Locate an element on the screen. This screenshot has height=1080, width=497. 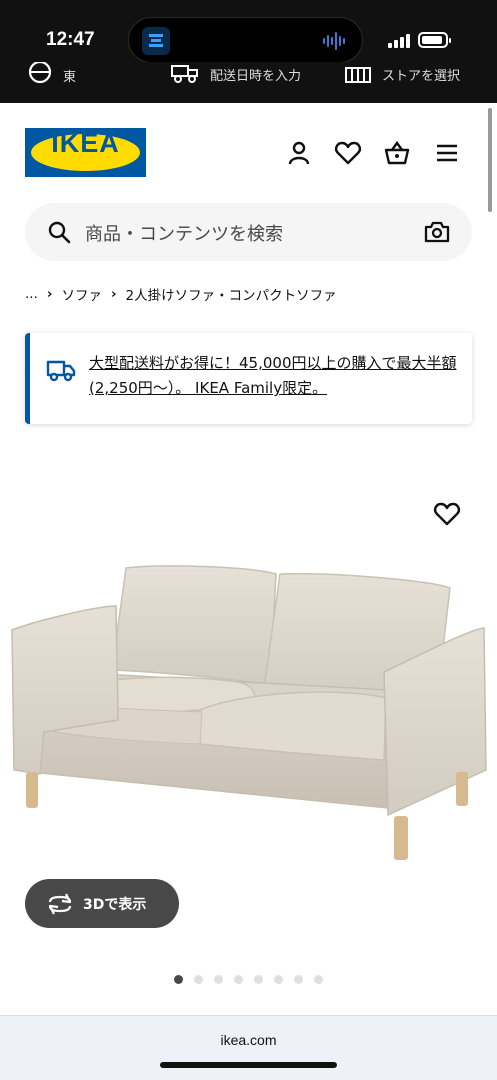
live-activity-app-icon is located at coordinates (156, 41).